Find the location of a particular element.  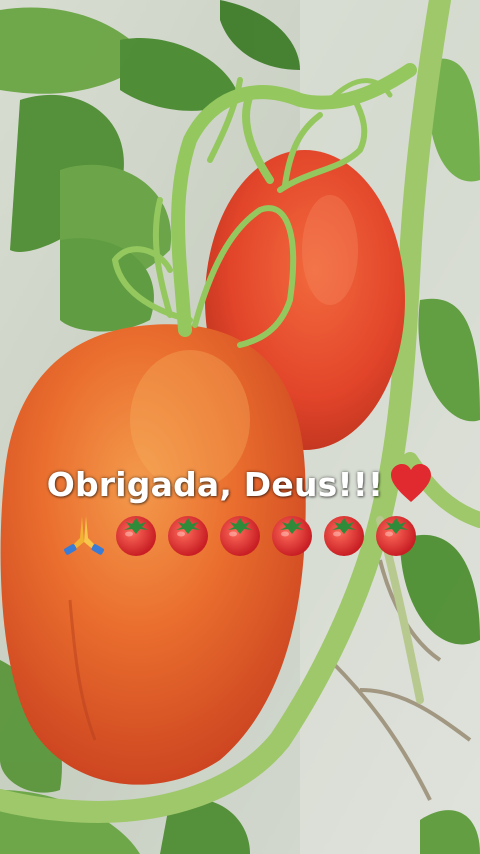

caption-emoji-row is located at coordinates (240, 534).